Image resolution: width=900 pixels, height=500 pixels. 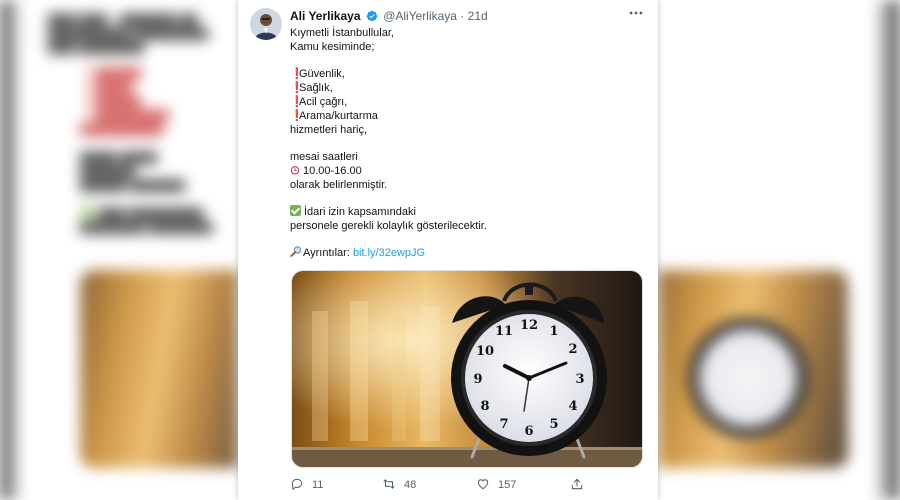 I want to click on clock-number-8: 8, so click(x=484, y=406).